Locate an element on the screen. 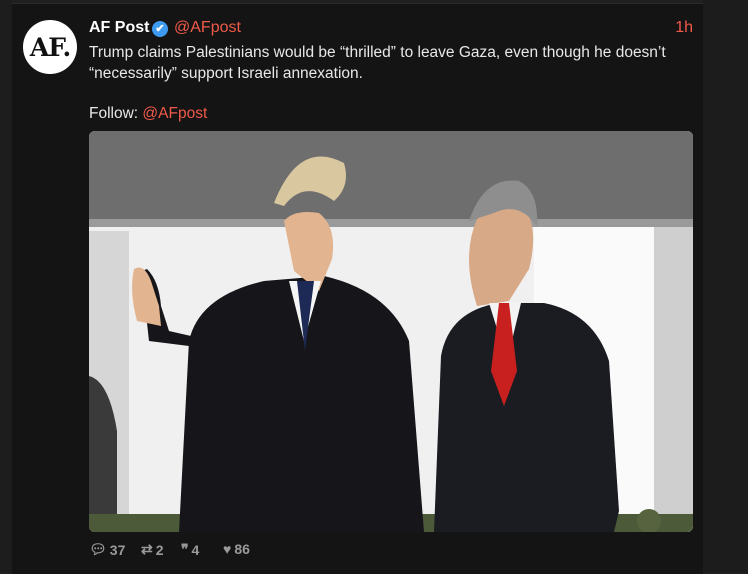 The width and height of the screenshot is (748, 574). verified-badge-icon: ✔ is located at coordinates (160, 29).